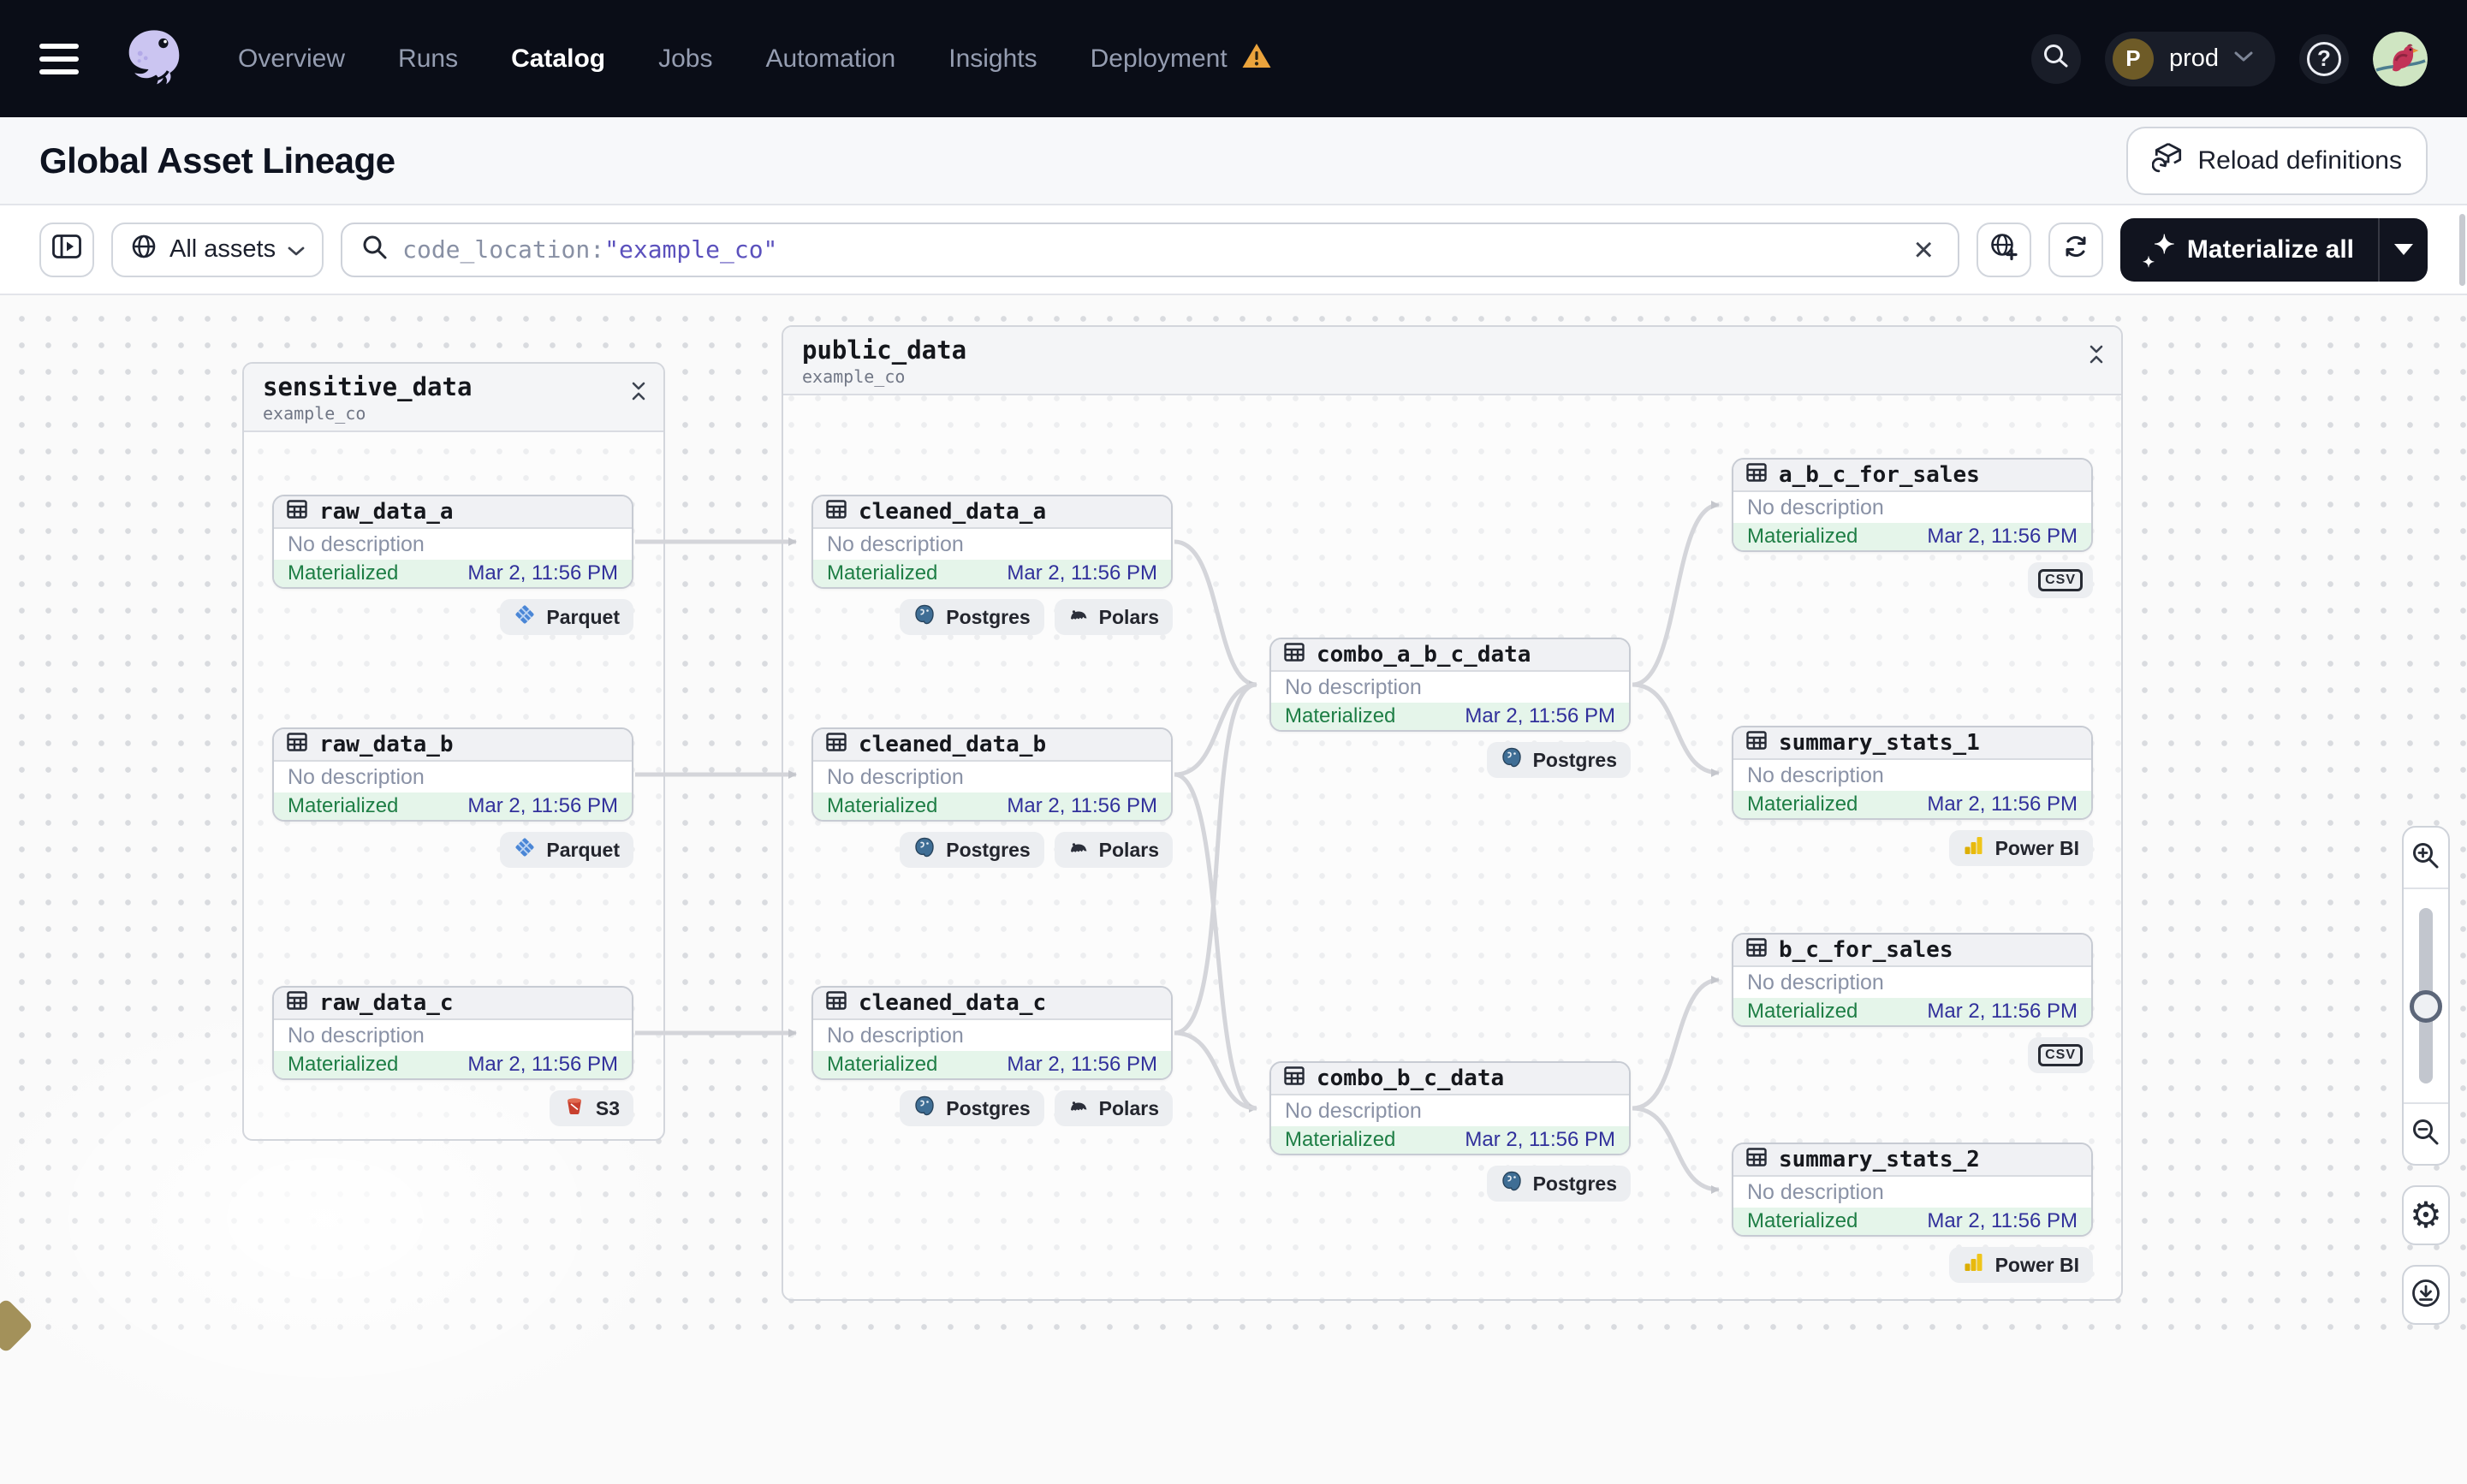 This screenshot has width=2467, height=1484. What do you see at coordinates (2189, 59) in the screenshot?
I see `environment-switcher: P prod` at bounding box center [2189, 59].